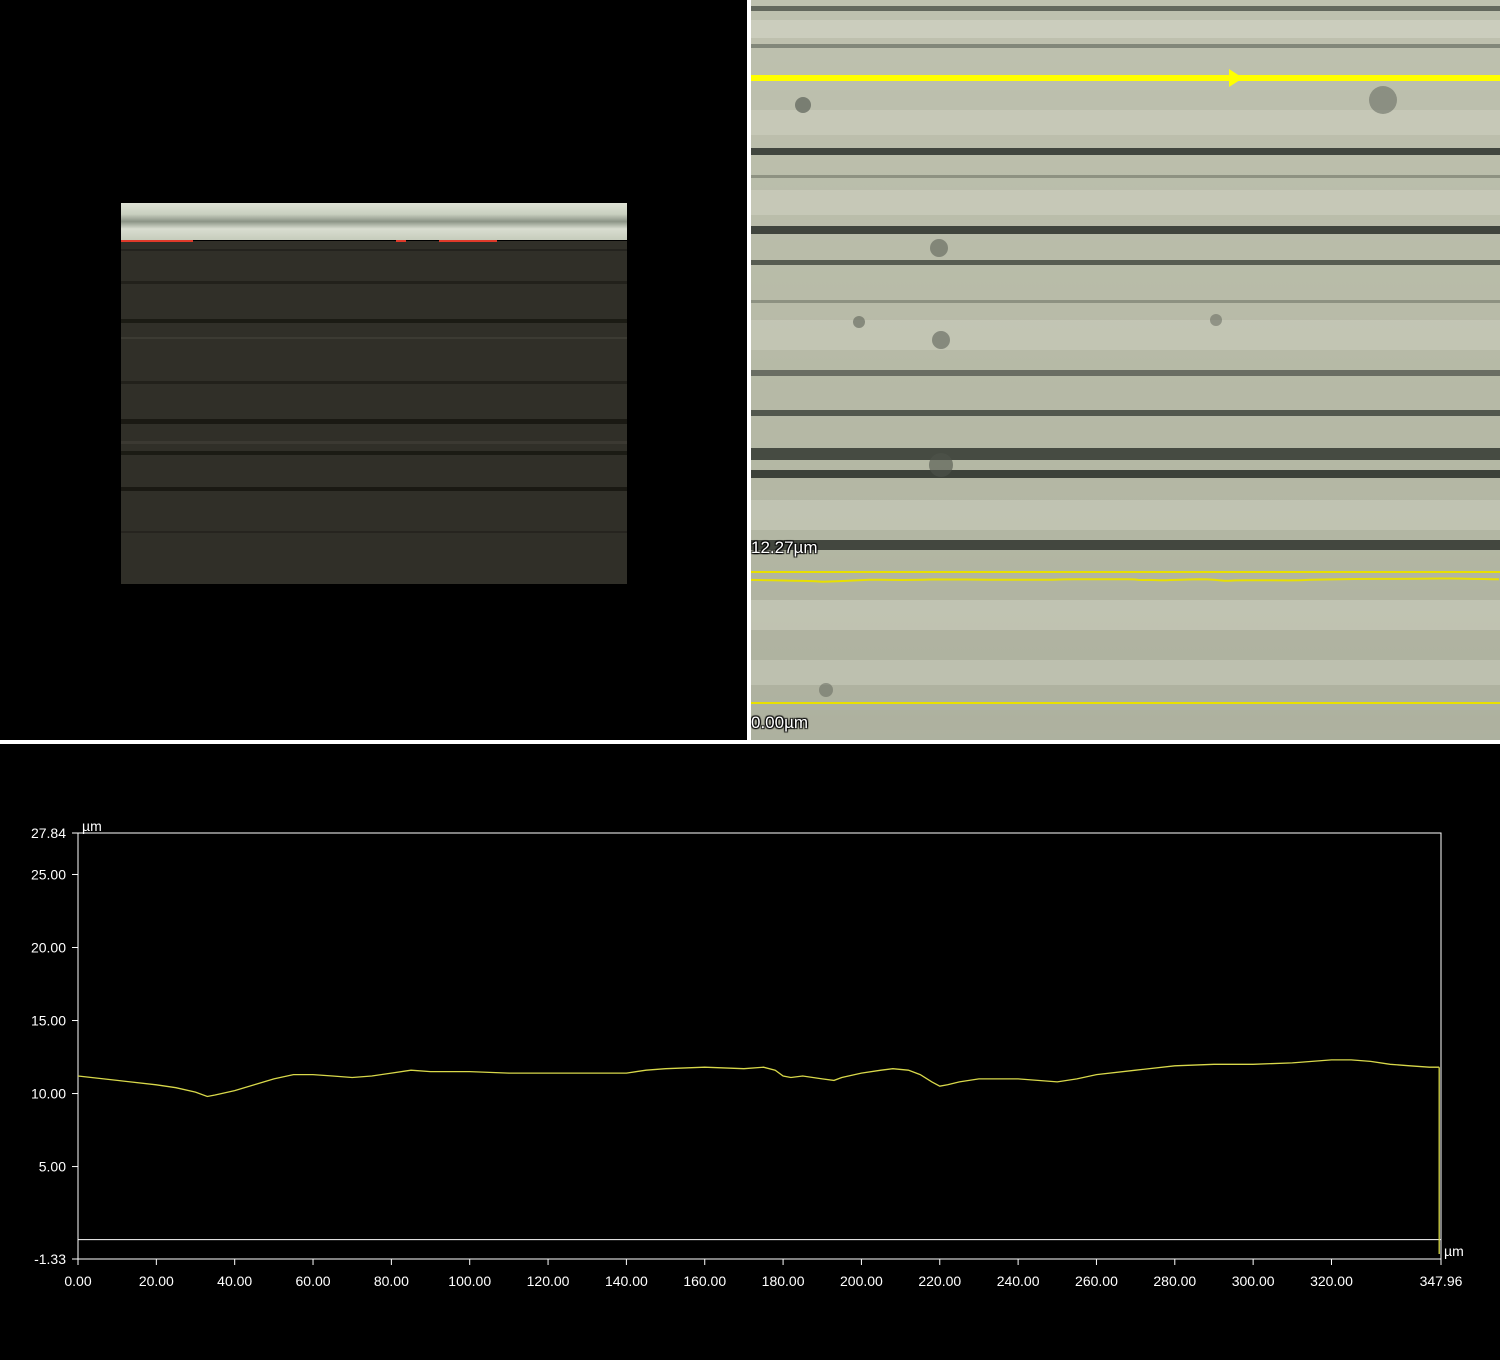  Describe the element at coordinates (780, 722) in the screenshot. I see `lower-height-label: 0.00µm` at that location.